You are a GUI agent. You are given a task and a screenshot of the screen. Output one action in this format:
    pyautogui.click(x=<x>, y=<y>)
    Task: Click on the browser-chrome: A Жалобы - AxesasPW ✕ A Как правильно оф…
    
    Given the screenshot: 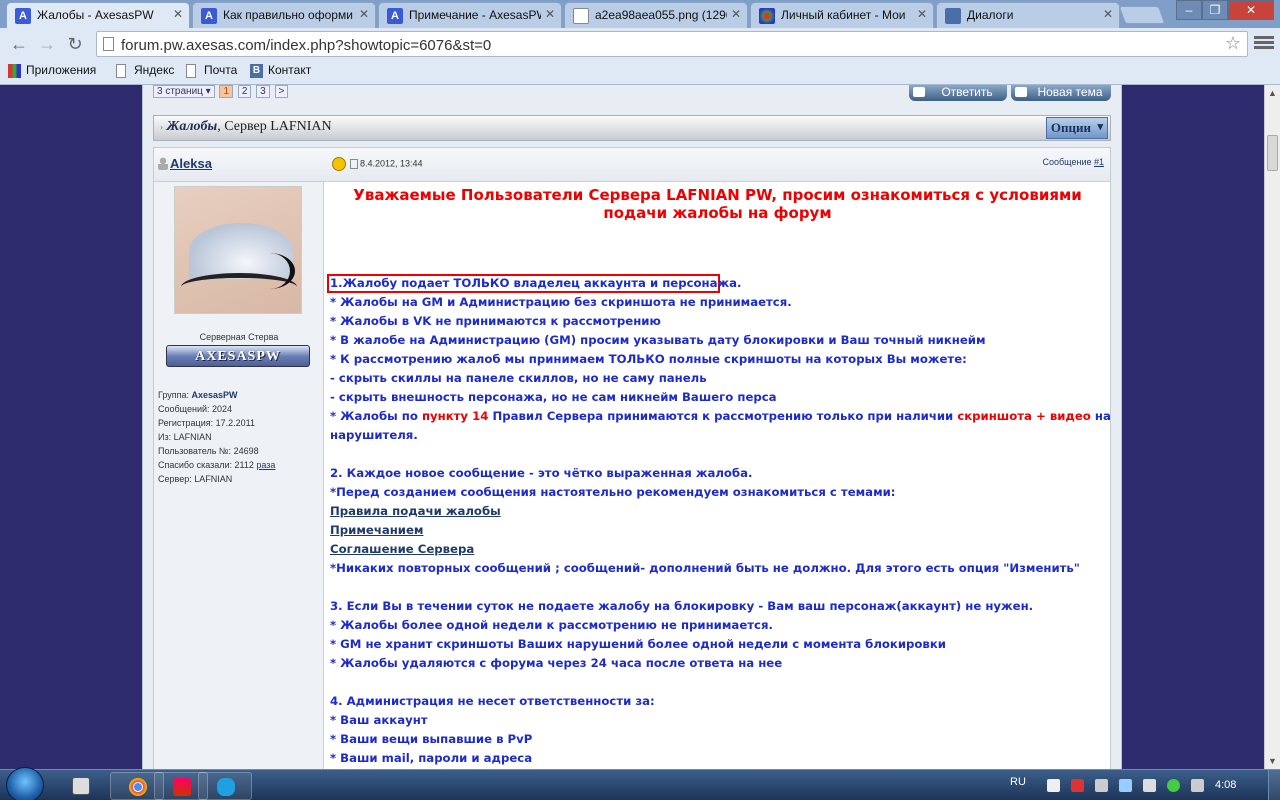 What is the action you would take?
    pyautogui.click(x=640, y=42)
    